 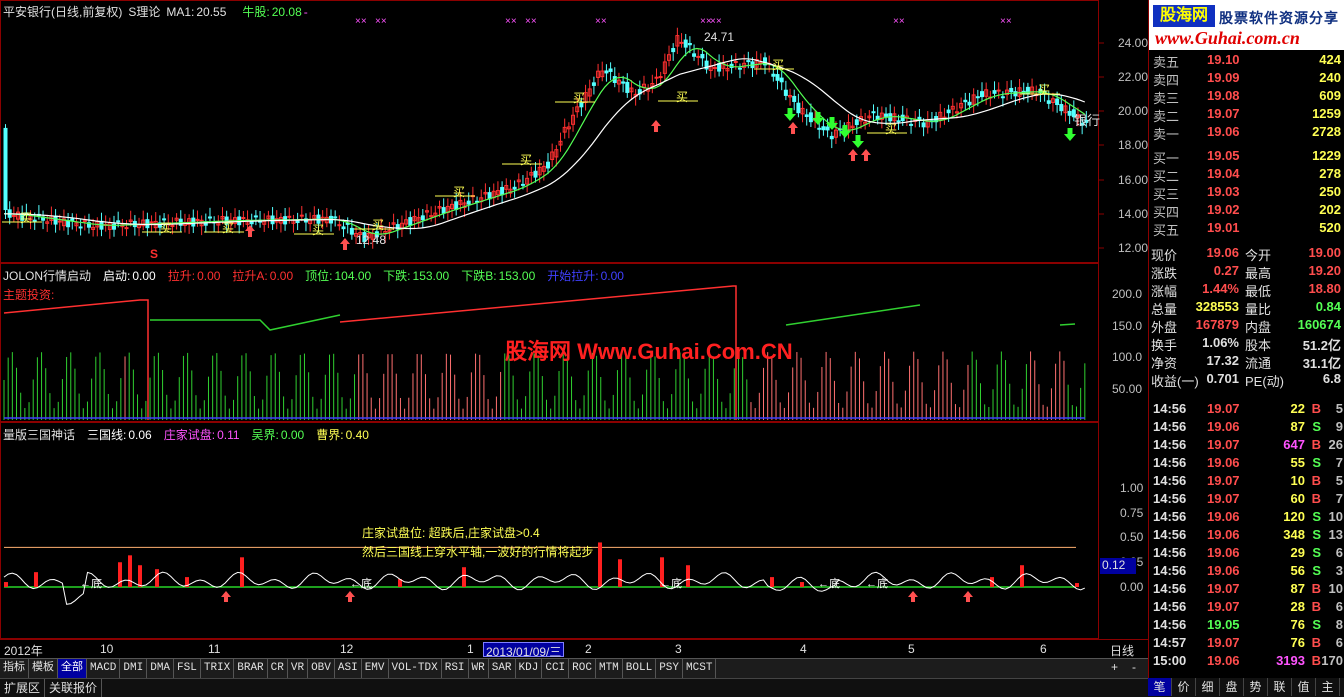 What do you see at coordinates (265, 435) in the screenshot?
I see `ind2_title-item-label: 吴界:` at bounding box center [265, 435].